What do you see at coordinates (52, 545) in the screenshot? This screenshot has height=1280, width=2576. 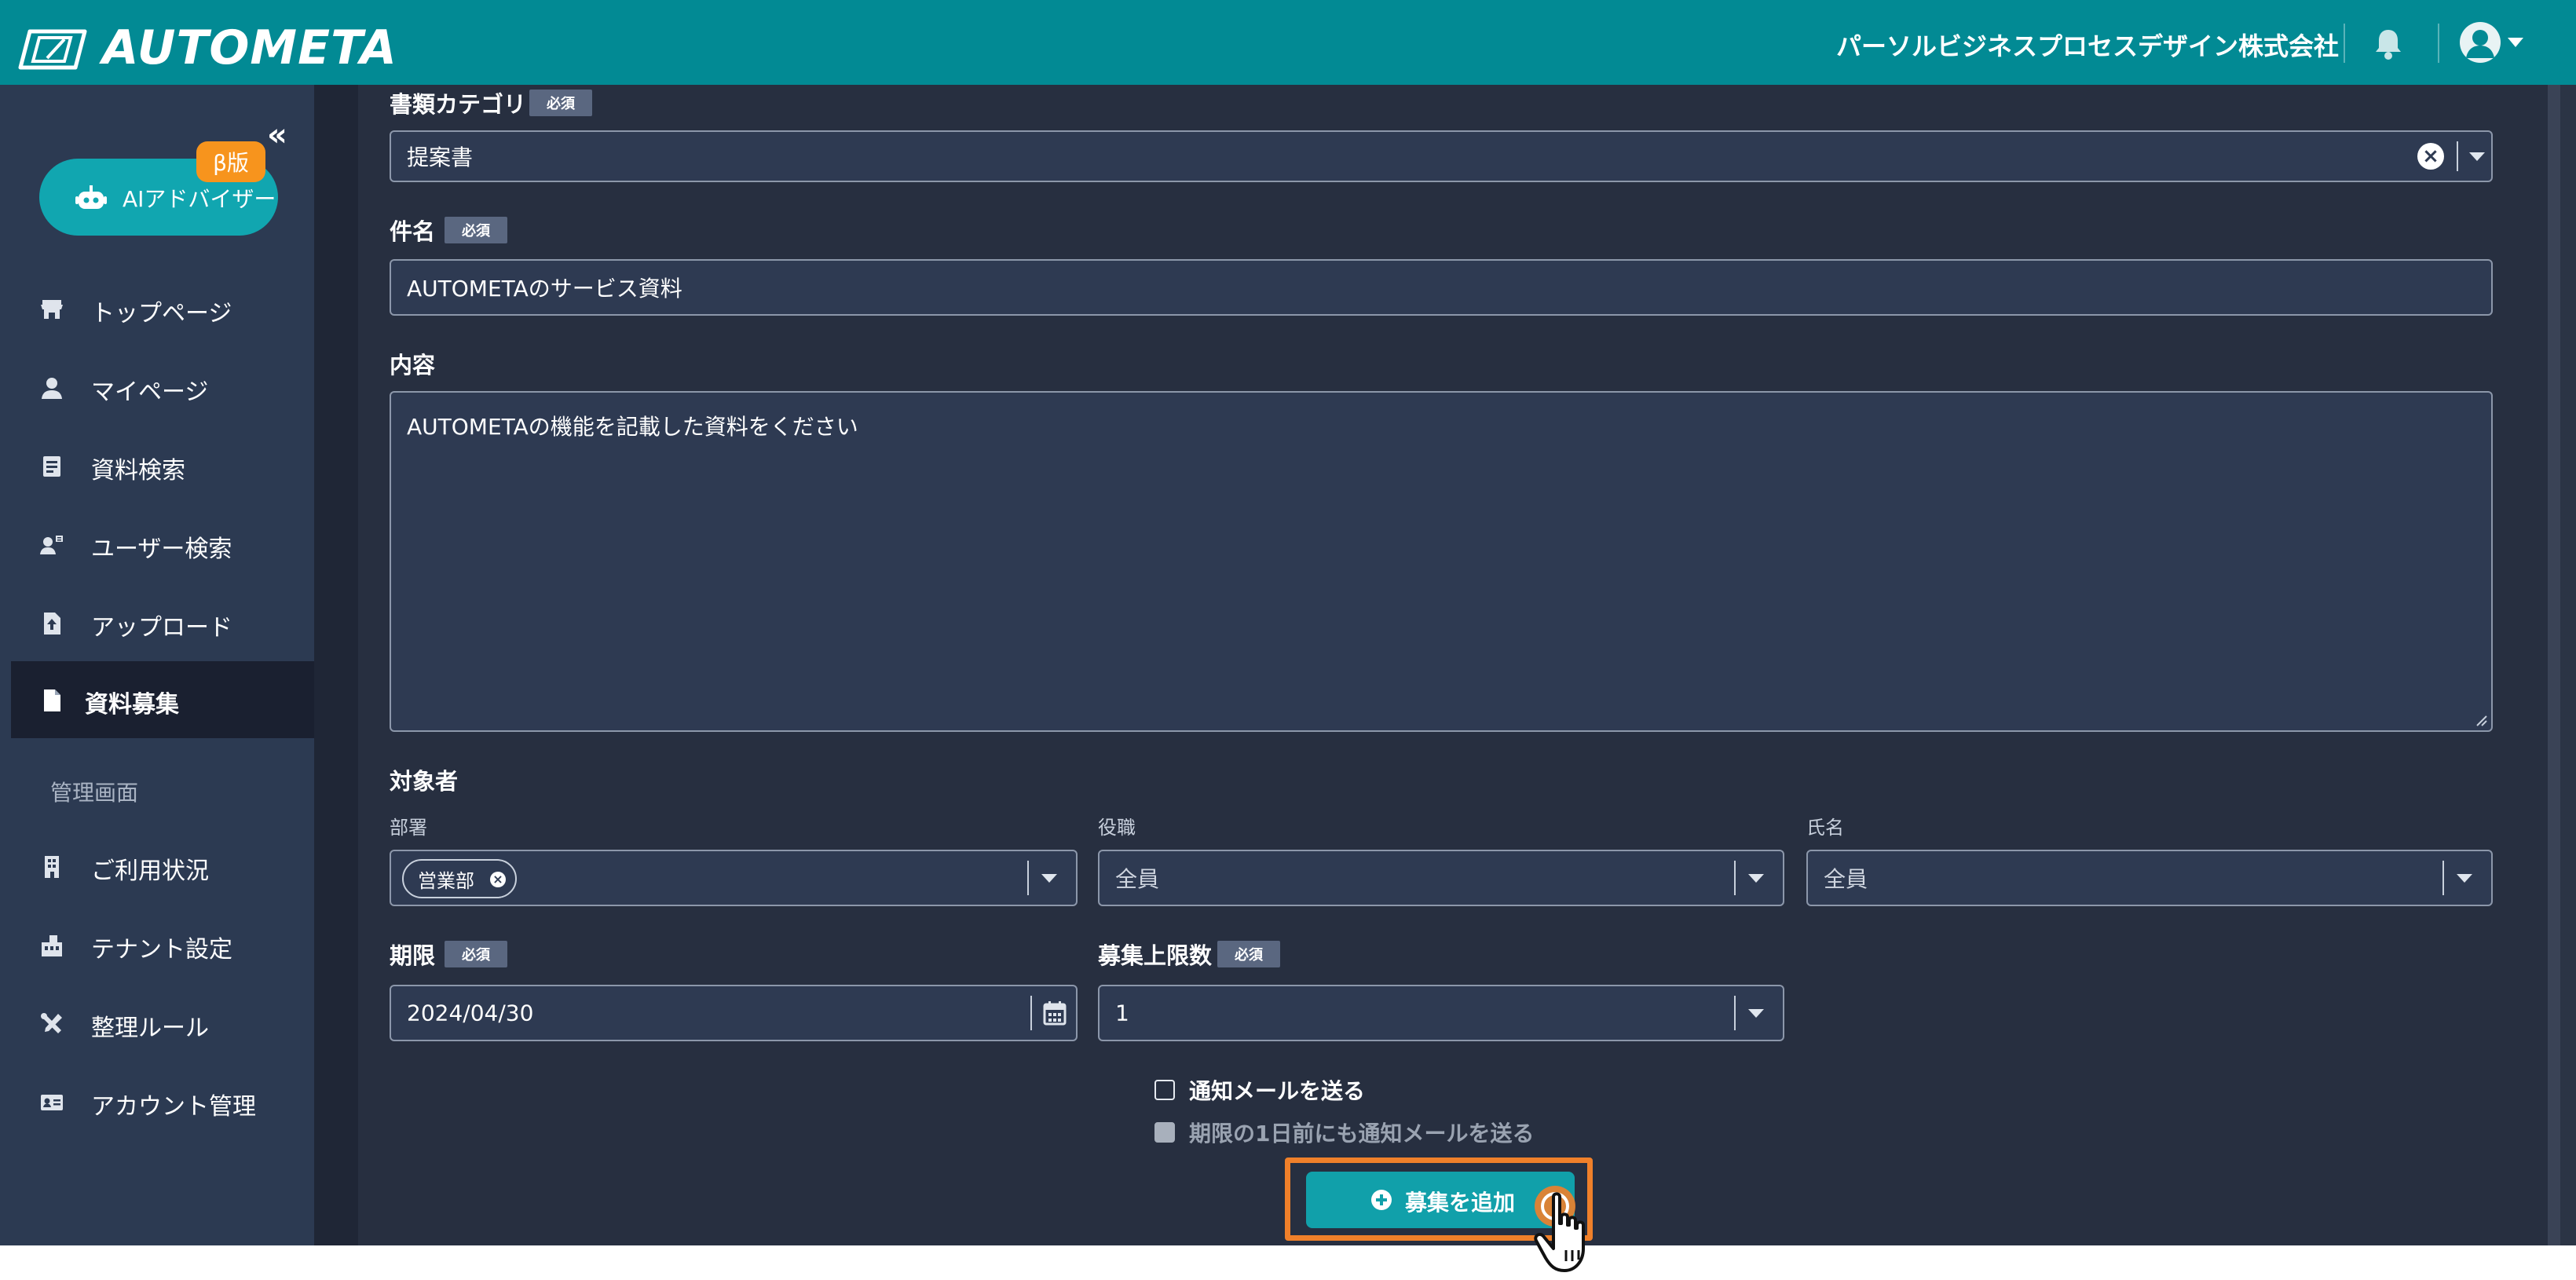 I see `user-search-icon` at bounding box center [52, 545].